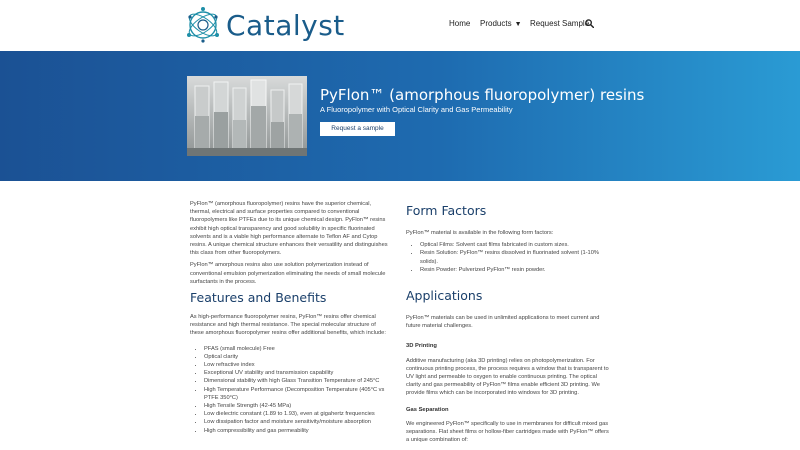  Describe the element at coordinates (589, 23) in the screenshot. I see `search-icon` at that location.